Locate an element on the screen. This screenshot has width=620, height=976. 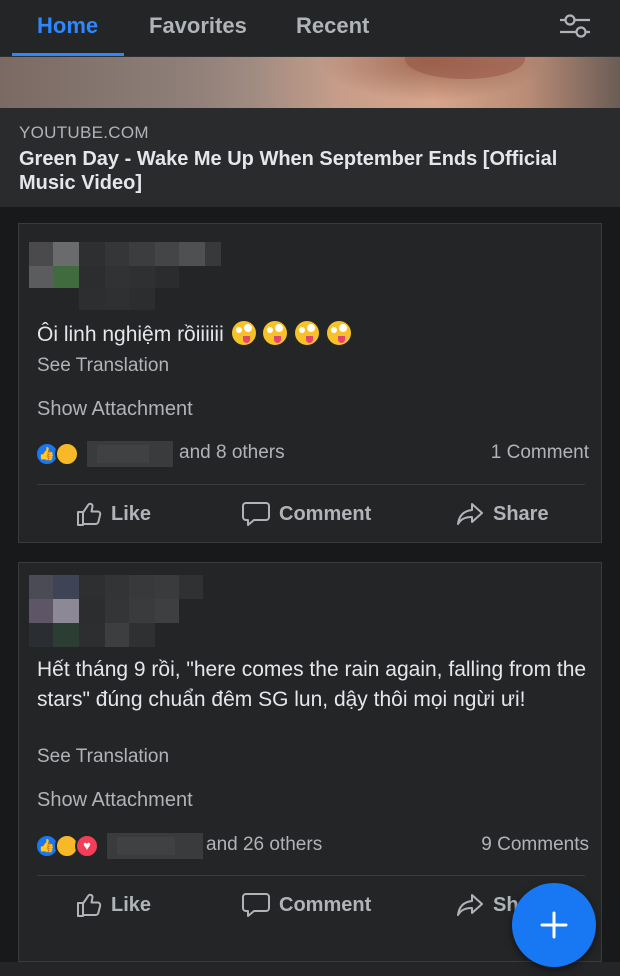
video-thumbnail is located at coordinates (310, 82).